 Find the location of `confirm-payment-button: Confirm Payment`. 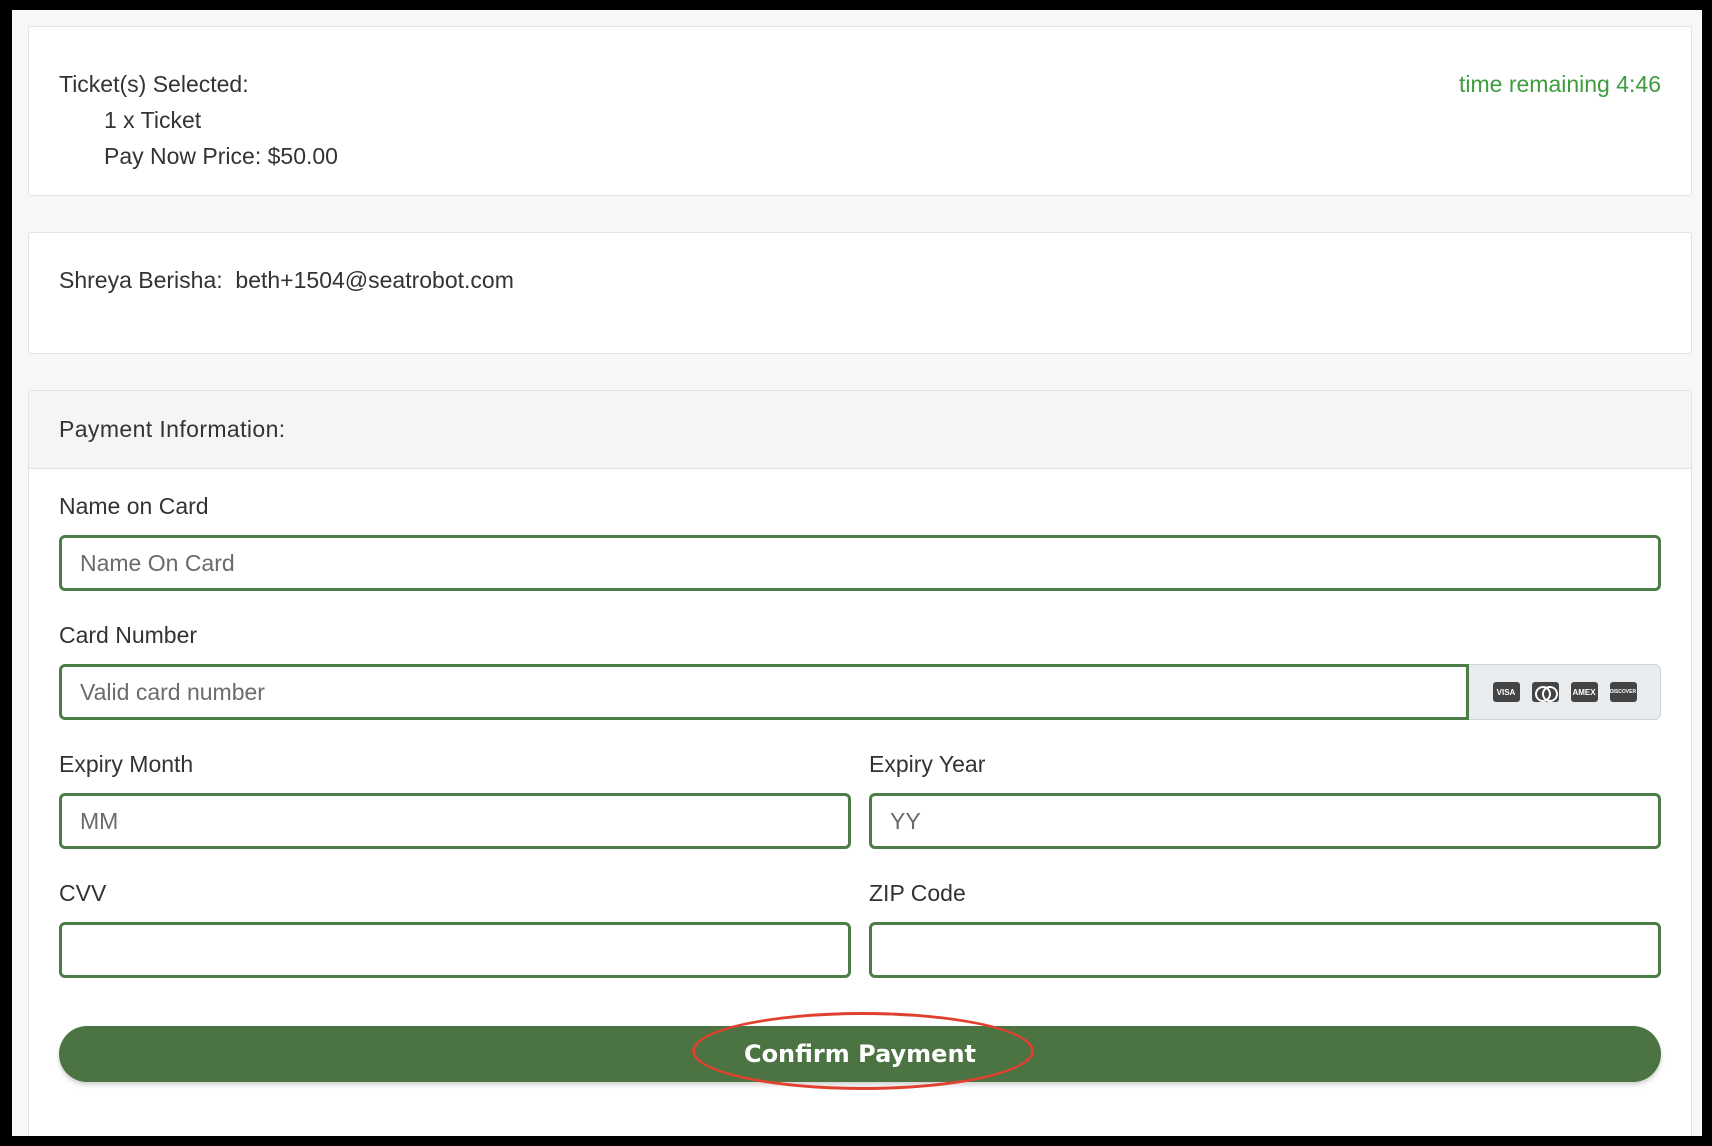

confirm-payment-button: Confirm Payment is located at coordinates (860, 1054).